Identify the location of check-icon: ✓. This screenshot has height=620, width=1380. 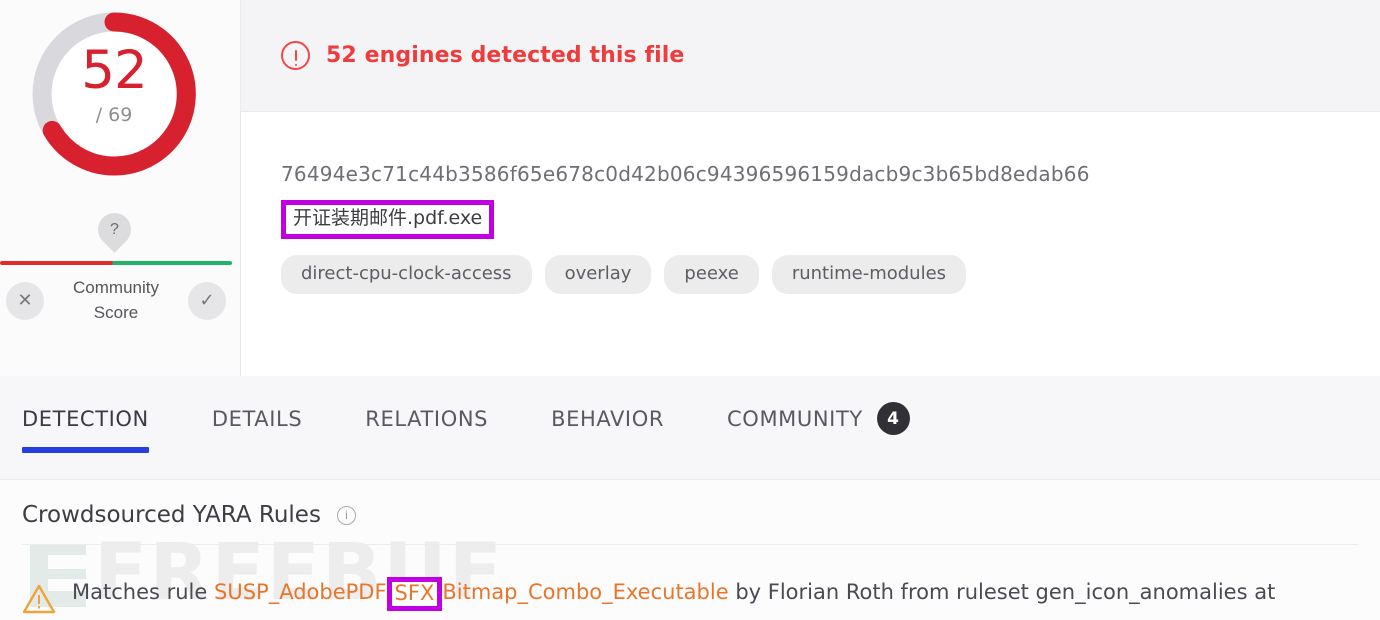
(207, 300).